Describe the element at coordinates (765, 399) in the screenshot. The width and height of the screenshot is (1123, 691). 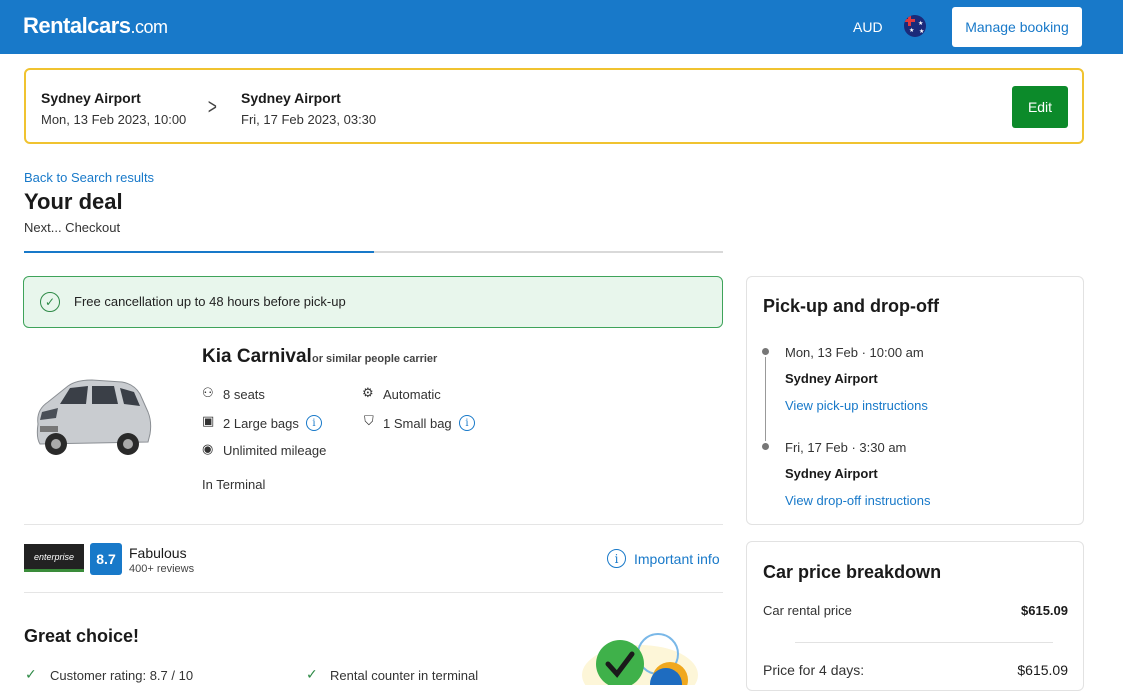
I see `timeline-line` at that location.